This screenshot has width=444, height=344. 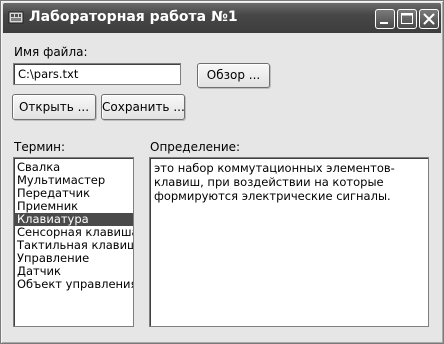 What do you see at coordinates (385, 19) in the screenshot?
I see `minimize-button` at bounding box center [385, 19].